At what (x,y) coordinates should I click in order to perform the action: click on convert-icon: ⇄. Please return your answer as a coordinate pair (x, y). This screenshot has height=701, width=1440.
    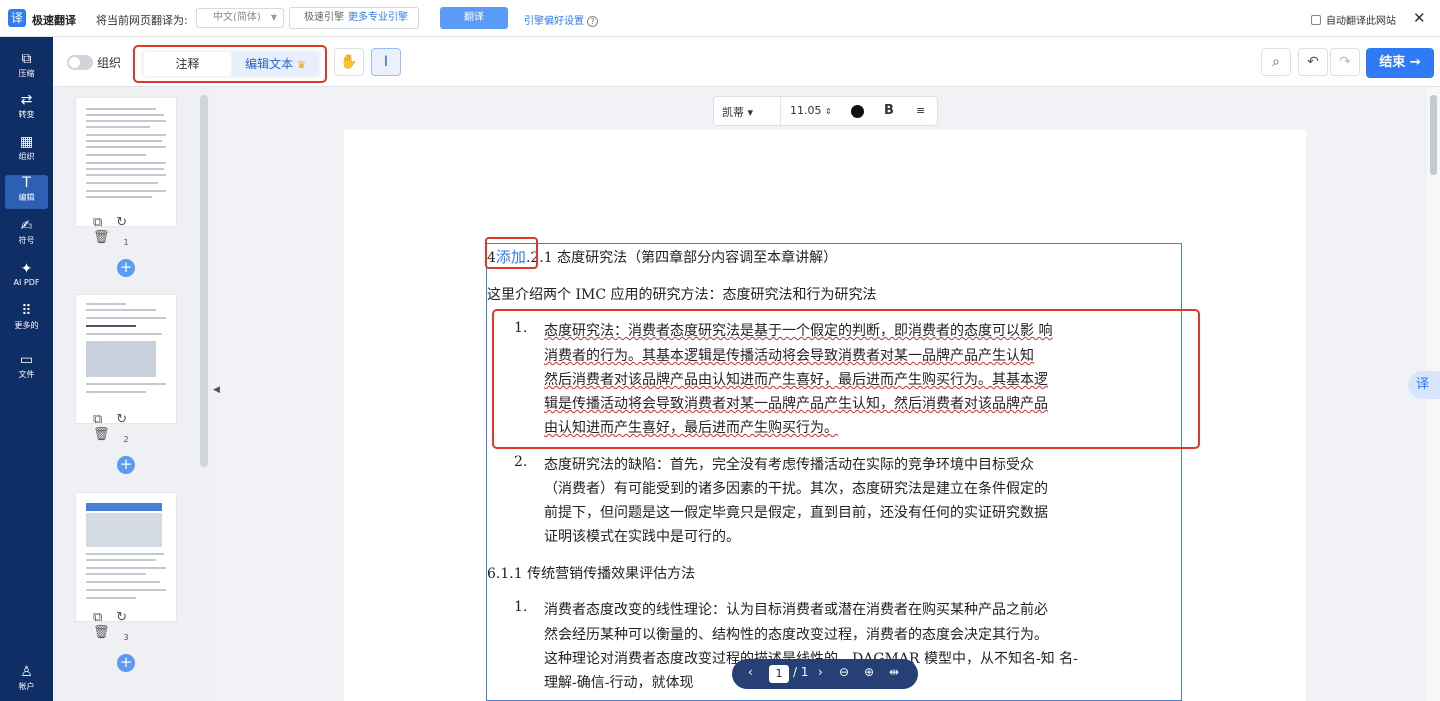
    Looking at the image, I should click on (26, 100).